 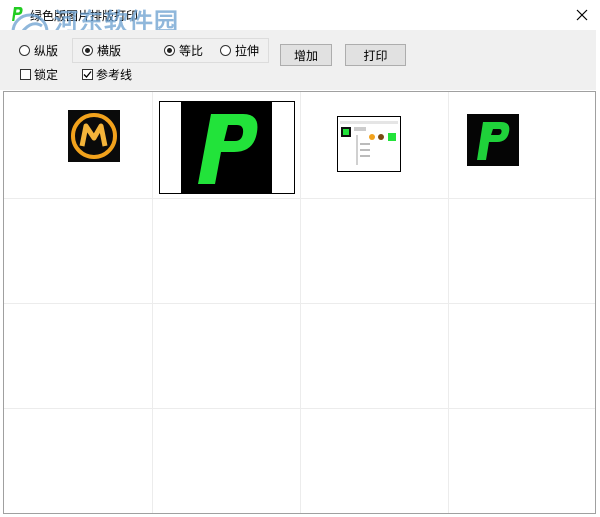 I want to click on close-button, so click(x=582, y=15).